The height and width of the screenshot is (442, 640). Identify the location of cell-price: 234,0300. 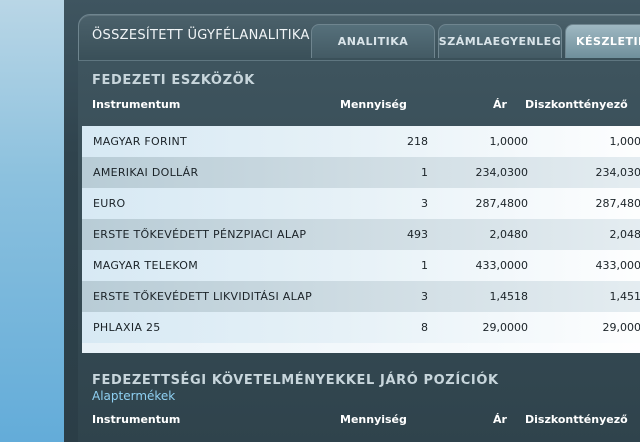
(502, 172).